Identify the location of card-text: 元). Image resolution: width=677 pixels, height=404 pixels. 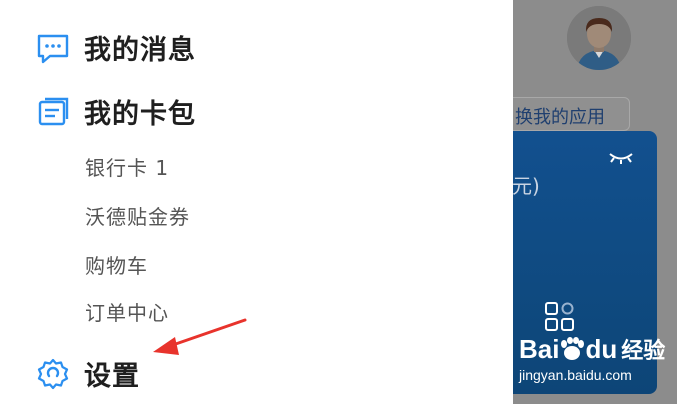
(526, 186).